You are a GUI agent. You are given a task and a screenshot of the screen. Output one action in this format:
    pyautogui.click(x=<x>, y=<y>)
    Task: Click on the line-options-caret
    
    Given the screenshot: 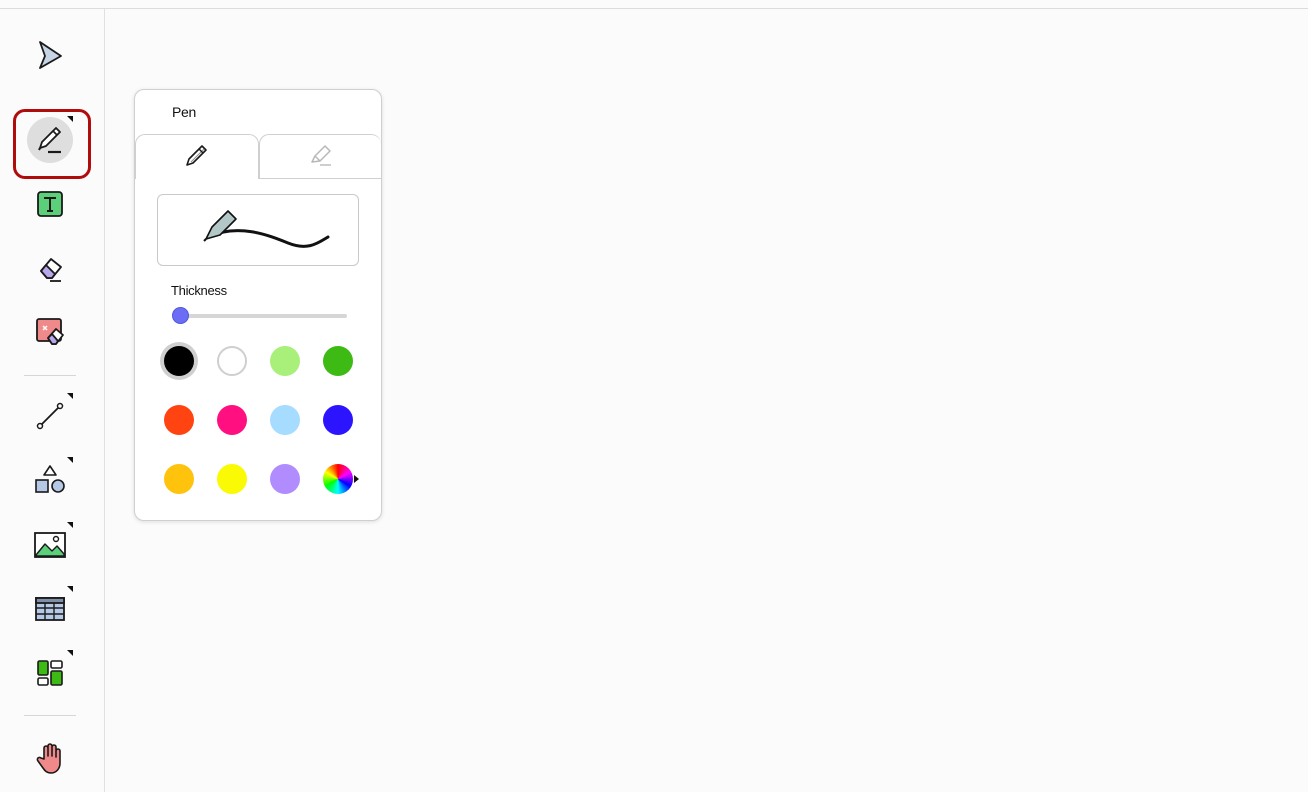 What is the action you would take?
    pyautogui.click(x=70, y=396)
    